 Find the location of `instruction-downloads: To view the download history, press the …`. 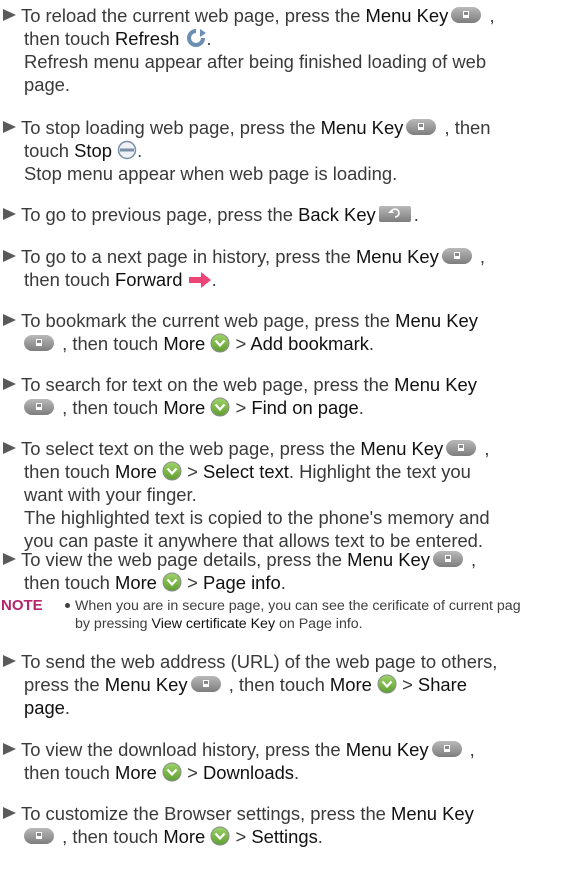

instruction-downloads: To view the download history, press the … is located at coordinates (285, 761).